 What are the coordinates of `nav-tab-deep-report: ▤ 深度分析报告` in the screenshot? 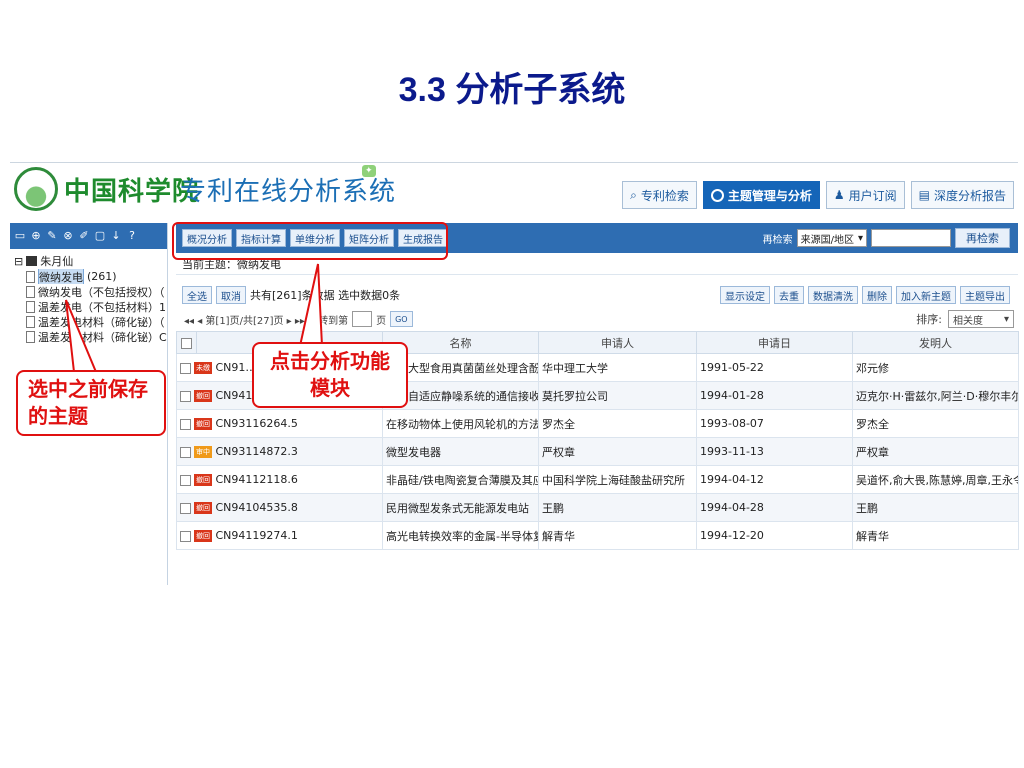 It's located at (962, 195).